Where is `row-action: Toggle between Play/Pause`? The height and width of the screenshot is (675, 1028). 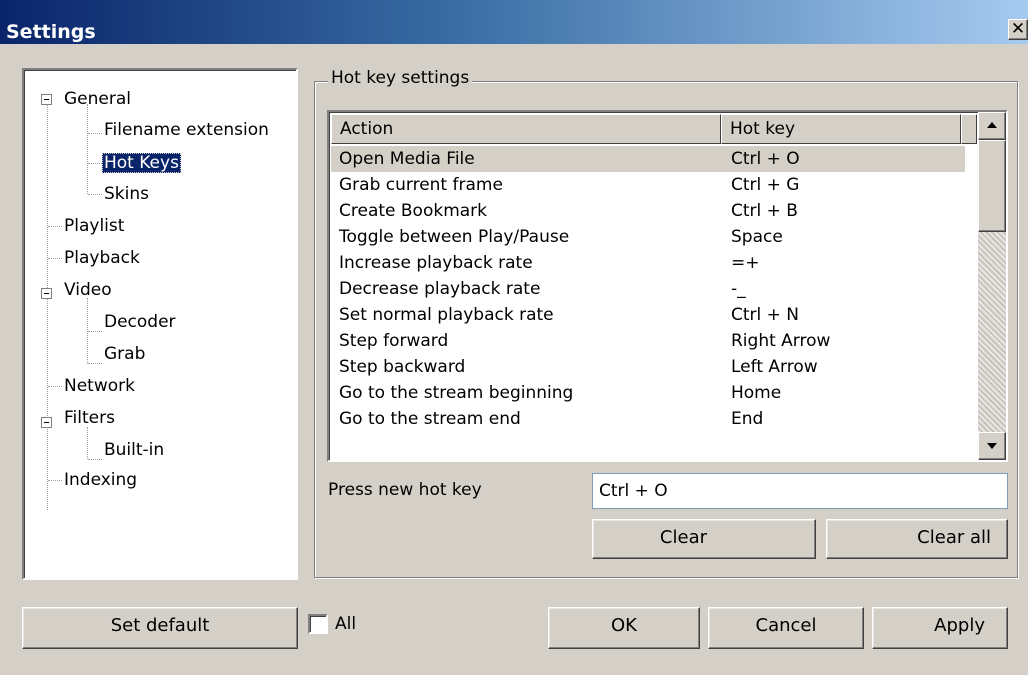
row-action: Toggle between Play/Pause is located at coordinates (454, 237).